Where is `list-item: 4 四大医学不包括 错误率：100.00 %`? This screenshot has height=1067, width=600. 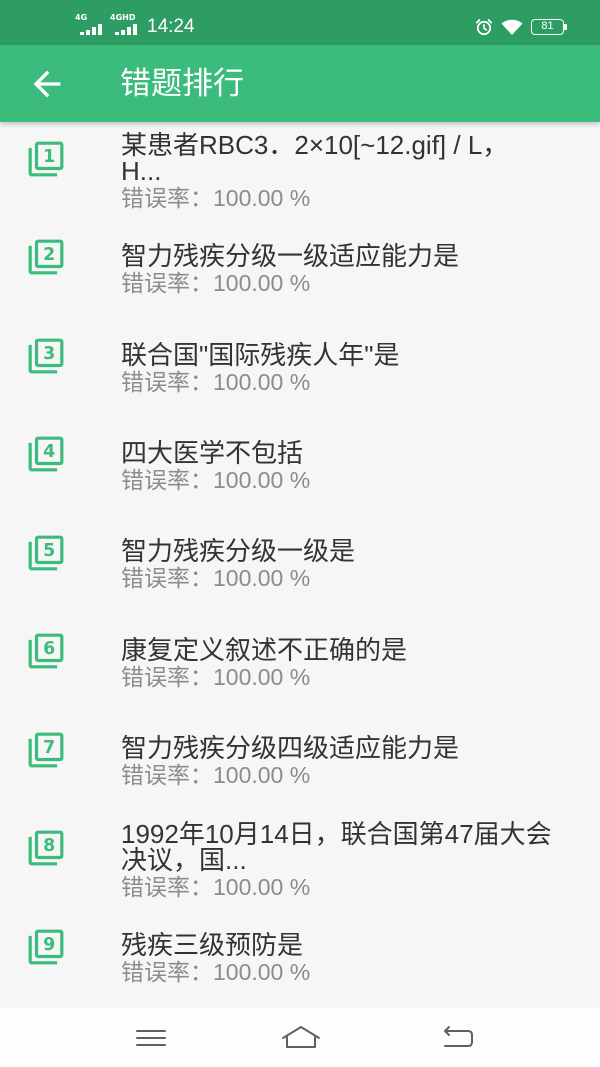 list-item: 4 四大医学不包括 错误率：100.00 % is located at coordinates (300, 466).